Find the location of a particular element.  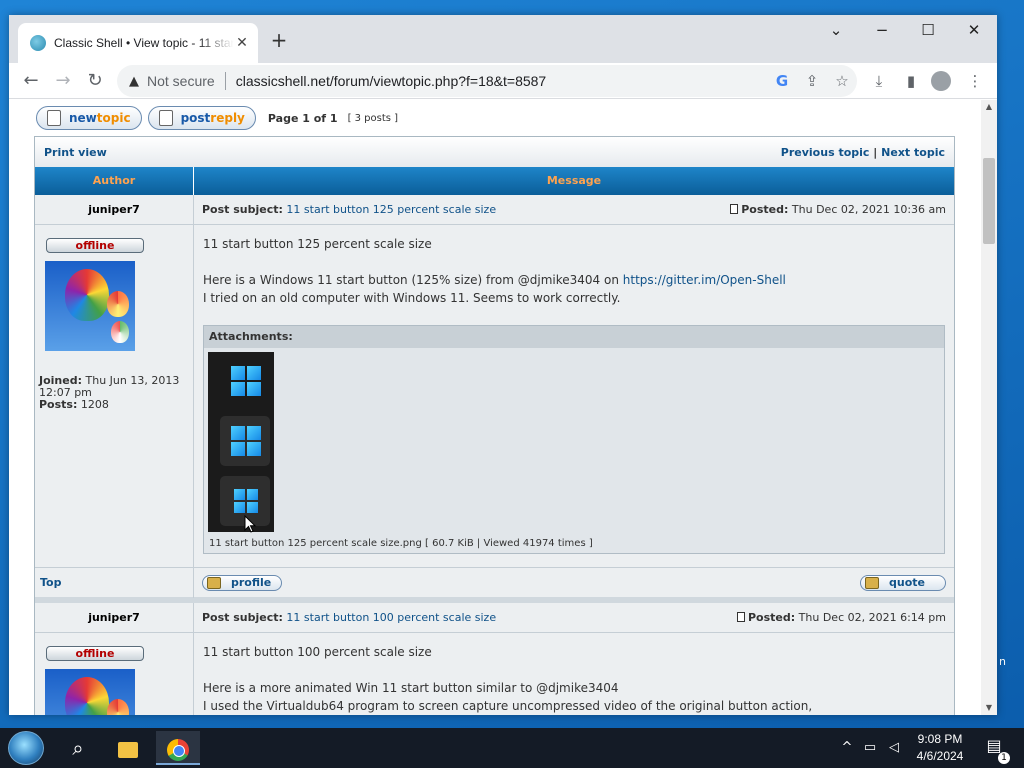

forward-button: → is located at coordinates (63, 81).